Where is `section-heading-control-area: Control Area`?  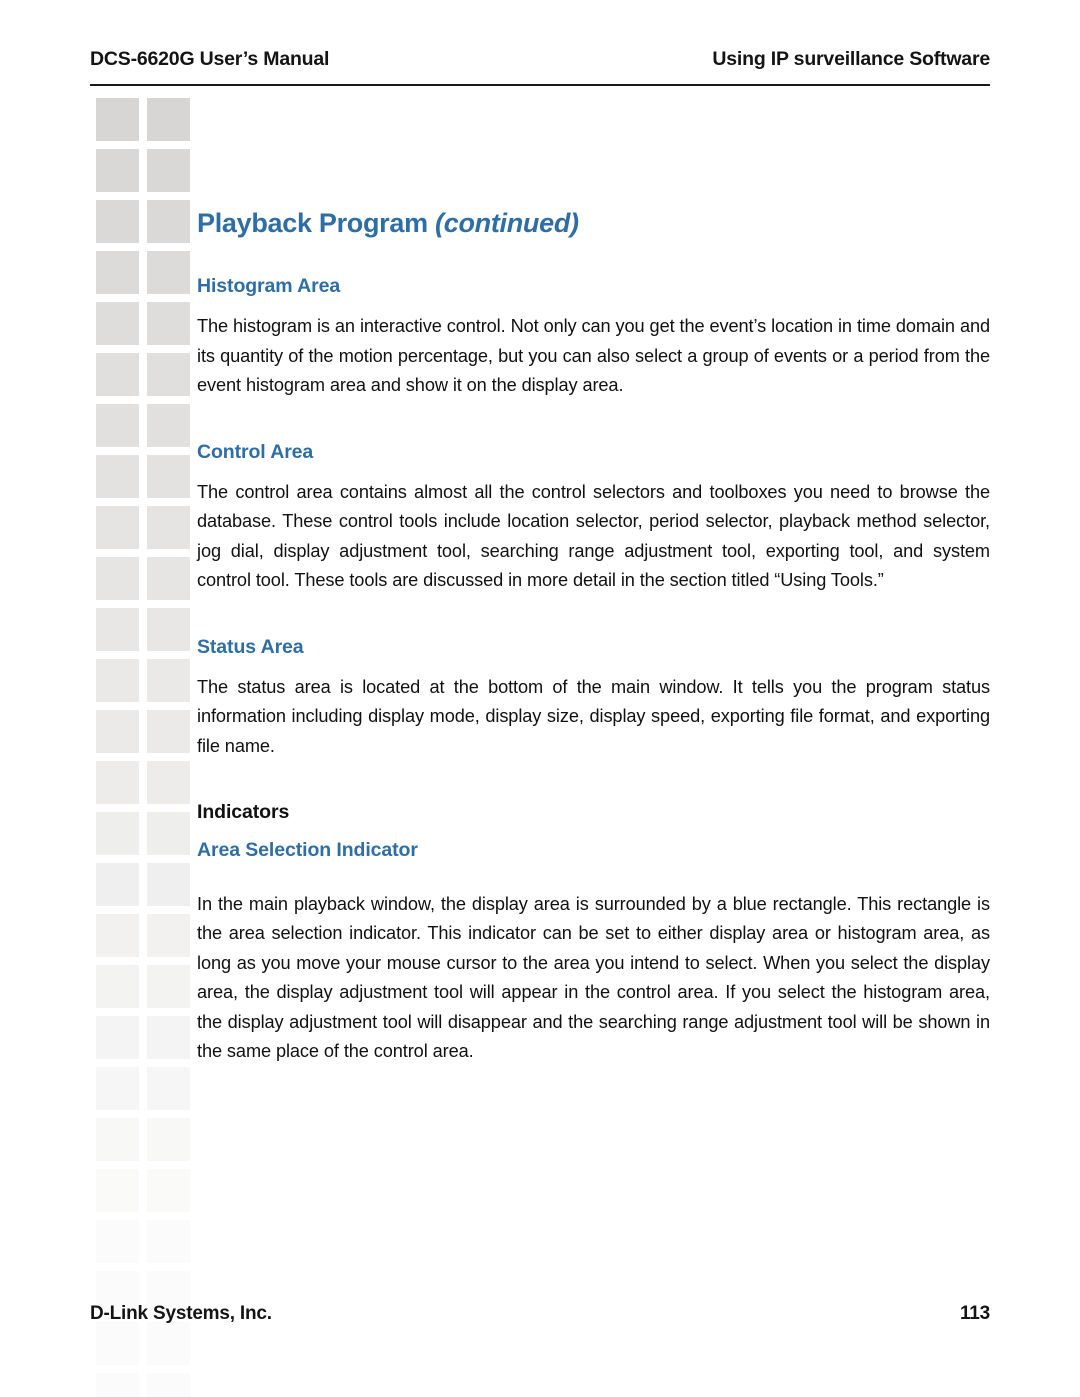 section-heading-control-area: Control Area is located at coordinates (255, 451).